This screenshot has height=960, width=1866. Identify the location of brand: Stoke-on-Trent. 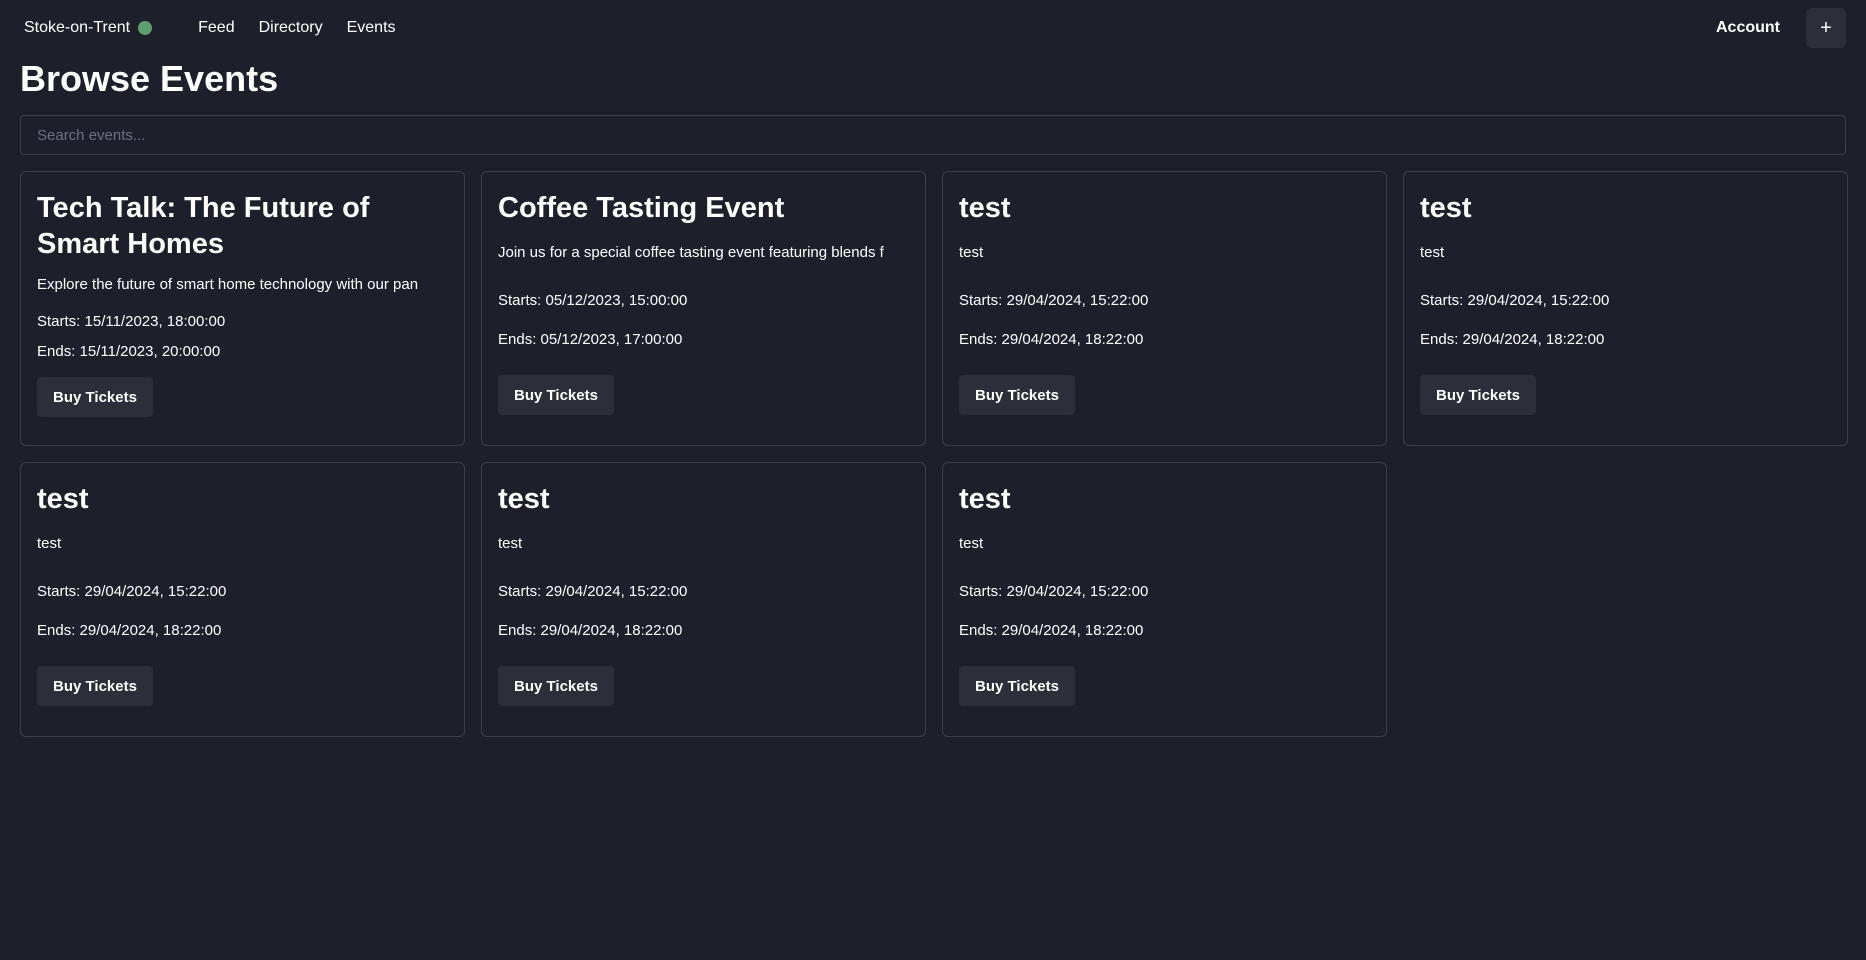
(88, 28).